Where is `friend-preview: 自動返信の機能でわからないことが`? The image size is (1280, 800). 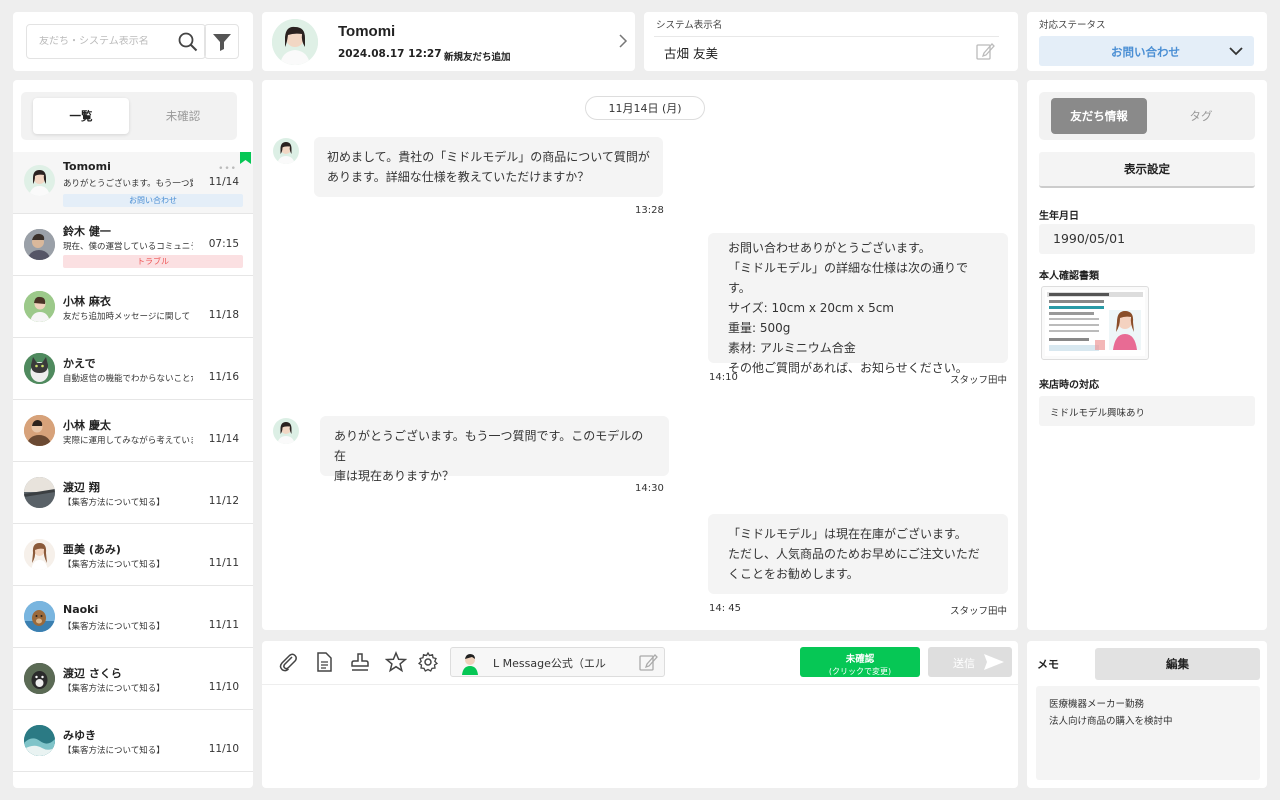 friend-preview: 自動返信の機能でわからないことが is located at coordinates (128, 379).